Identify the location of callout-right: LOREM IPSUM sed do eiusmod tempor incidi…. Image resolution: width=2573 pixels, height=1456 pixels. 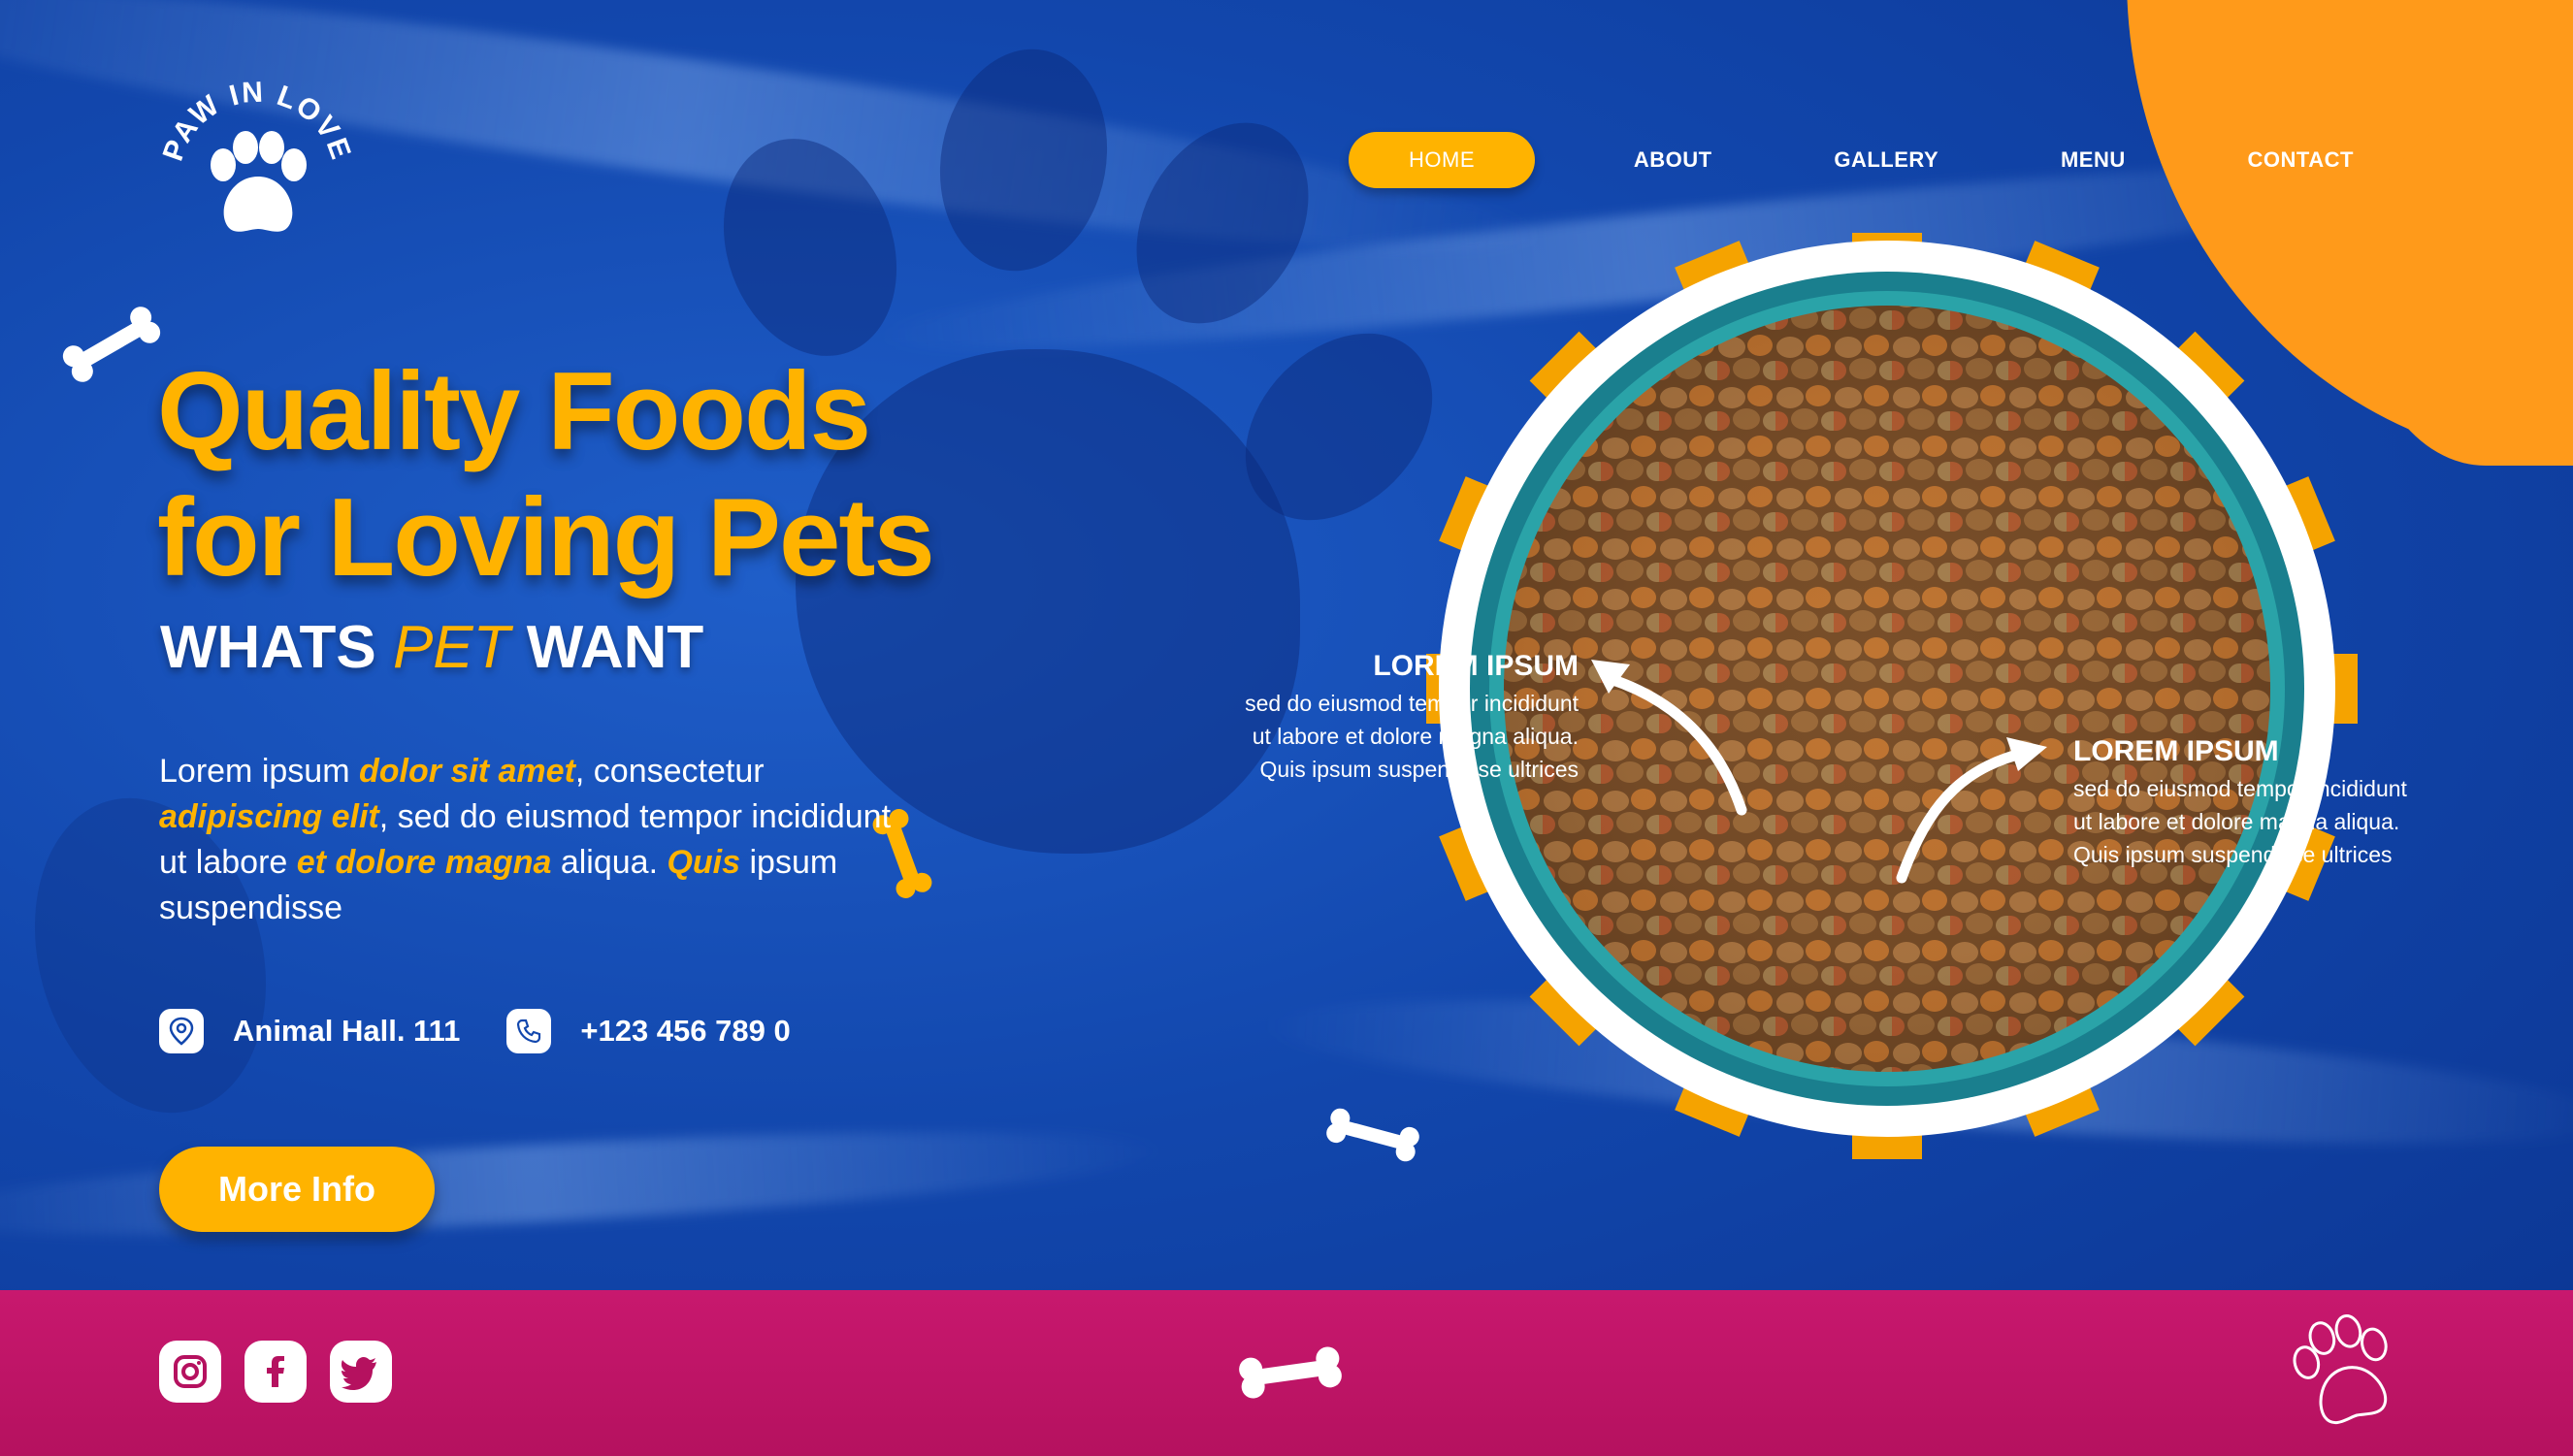
(2286, 803).